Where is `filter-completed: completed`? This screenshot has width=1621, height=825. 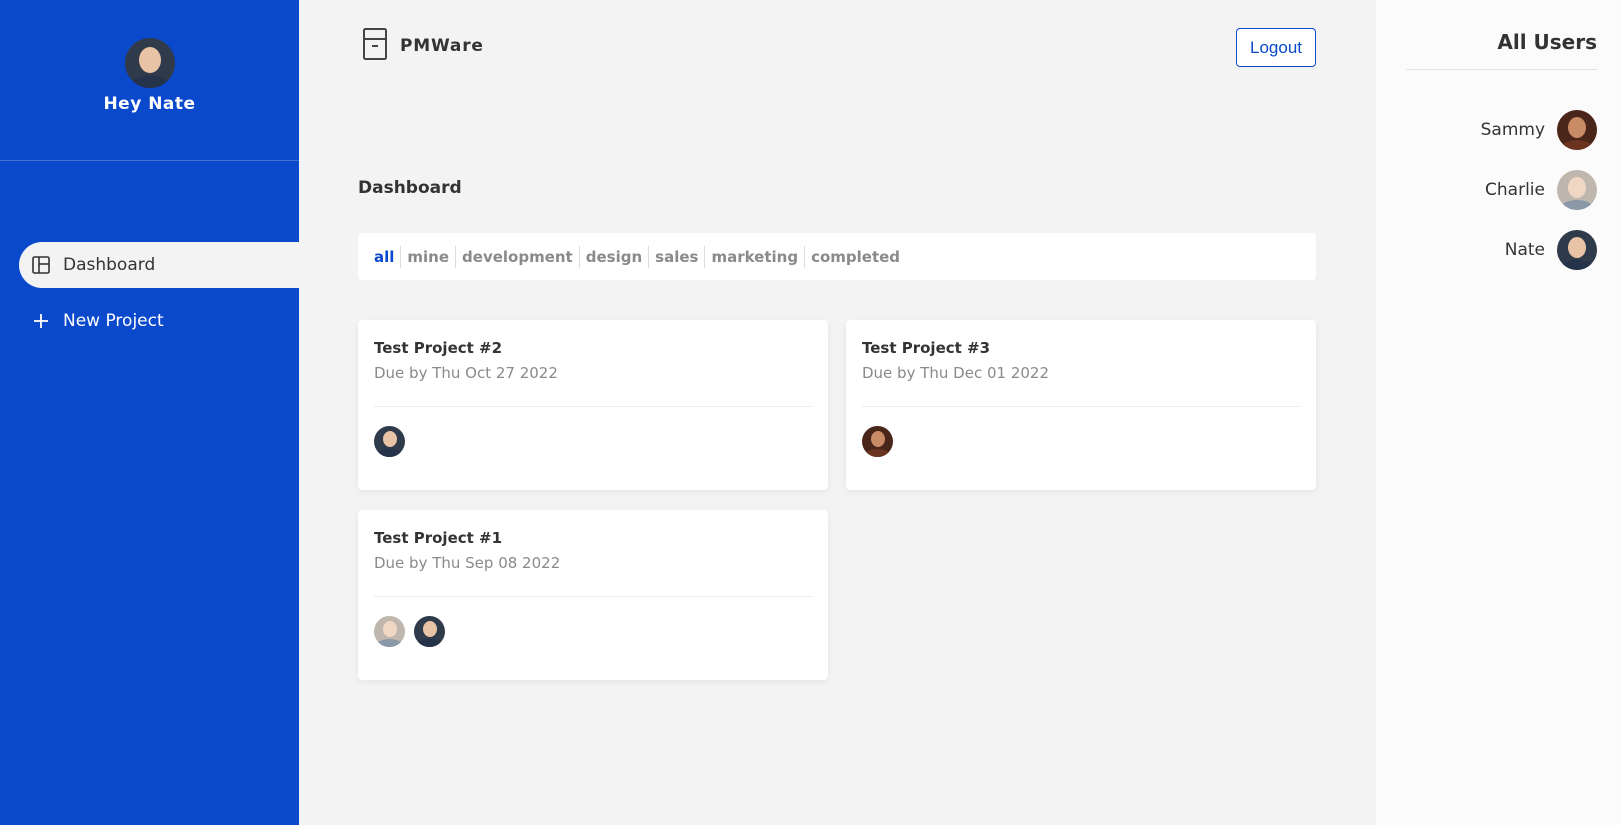
filter-completed: completed is located at coordinates (855, 256).